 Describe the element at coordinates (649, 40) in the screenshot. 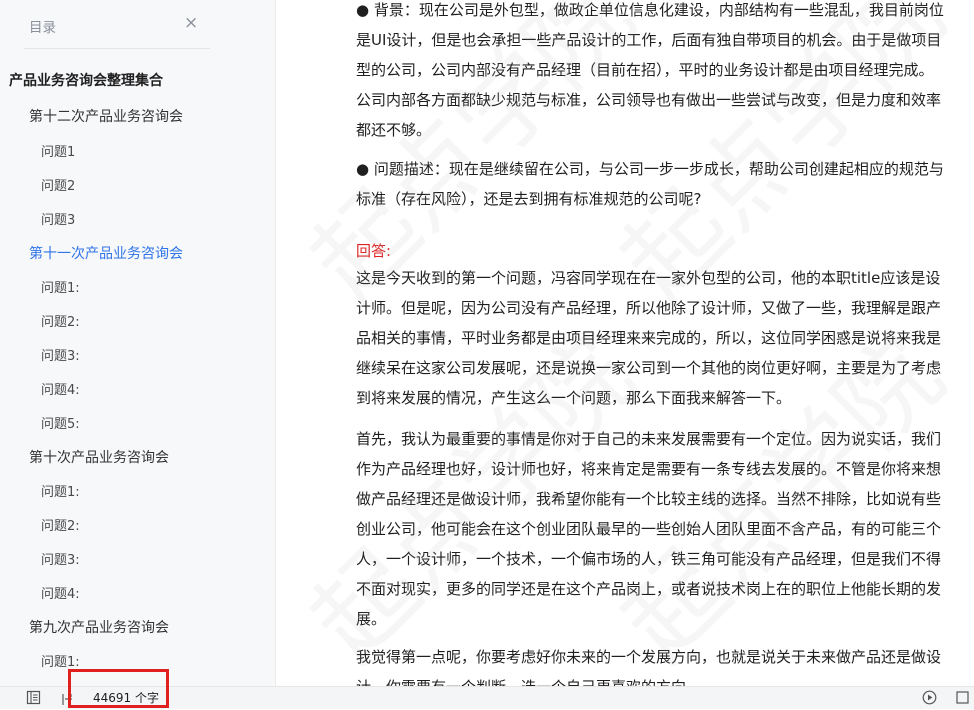

I see `paragraph-line: 是UI设计，但是也会承担一些产品设计的工作，后面有独自带项目的机会。由于是做项目` at that location.